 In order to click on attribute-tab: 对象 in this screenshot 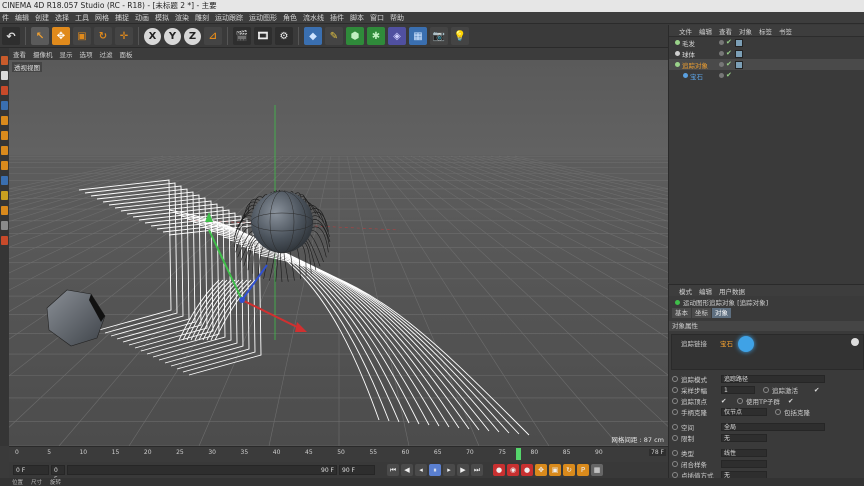, I will do `click(721, 313)`.